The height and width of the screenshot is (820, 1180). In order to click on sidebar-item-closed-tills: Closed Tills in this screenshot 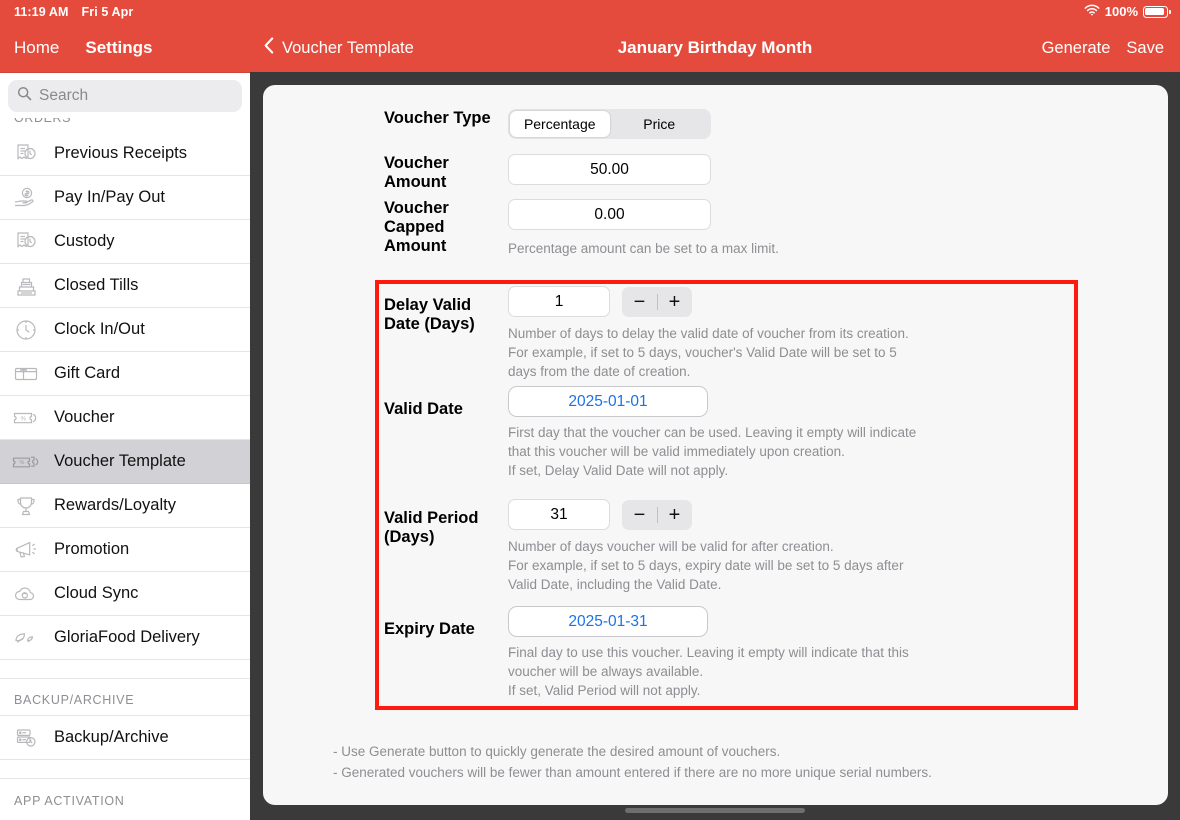, I will do `click(125, 286)`.